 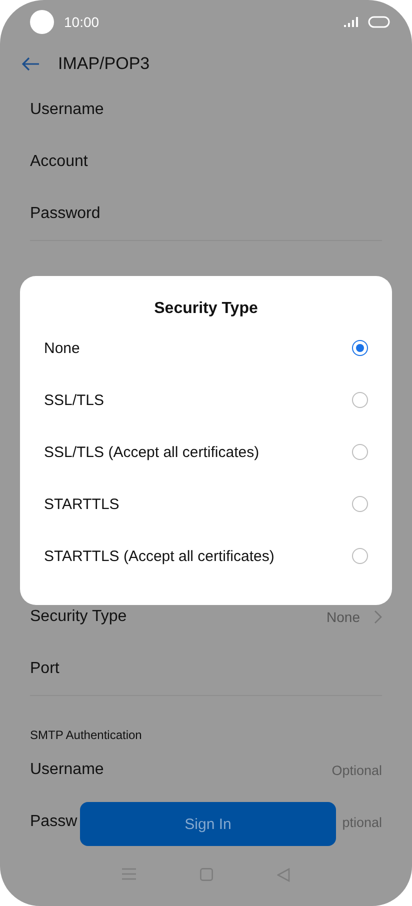 I want to click on option-label: STARTTLS (Accept all certificates), so click(x=159, y=556).